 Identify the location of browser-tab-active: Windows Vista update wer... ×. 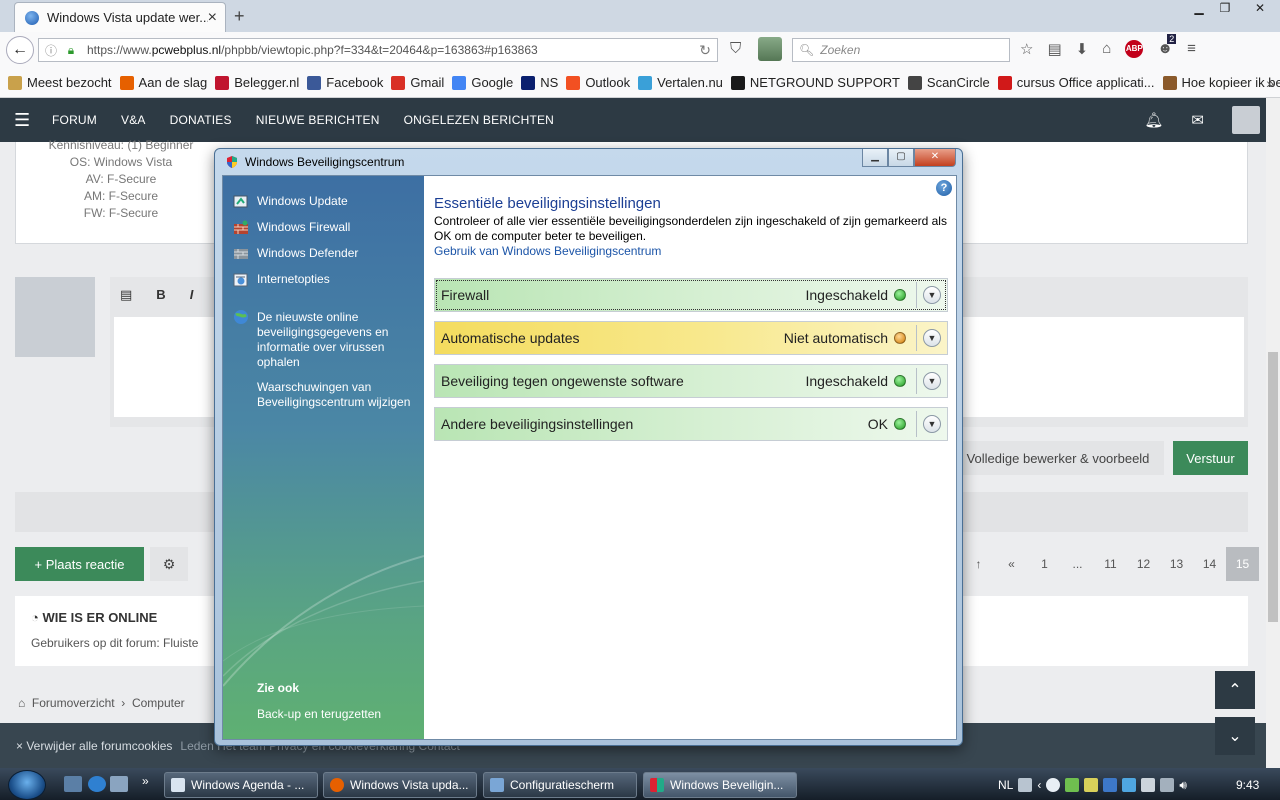
(120, 17).